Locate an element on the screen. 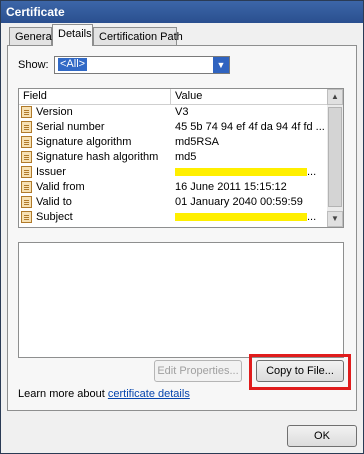 Image resolution: width=364 pixels, height=454 pixels. scroll-down-icon: ▼ is located at coordinates (335, 219).